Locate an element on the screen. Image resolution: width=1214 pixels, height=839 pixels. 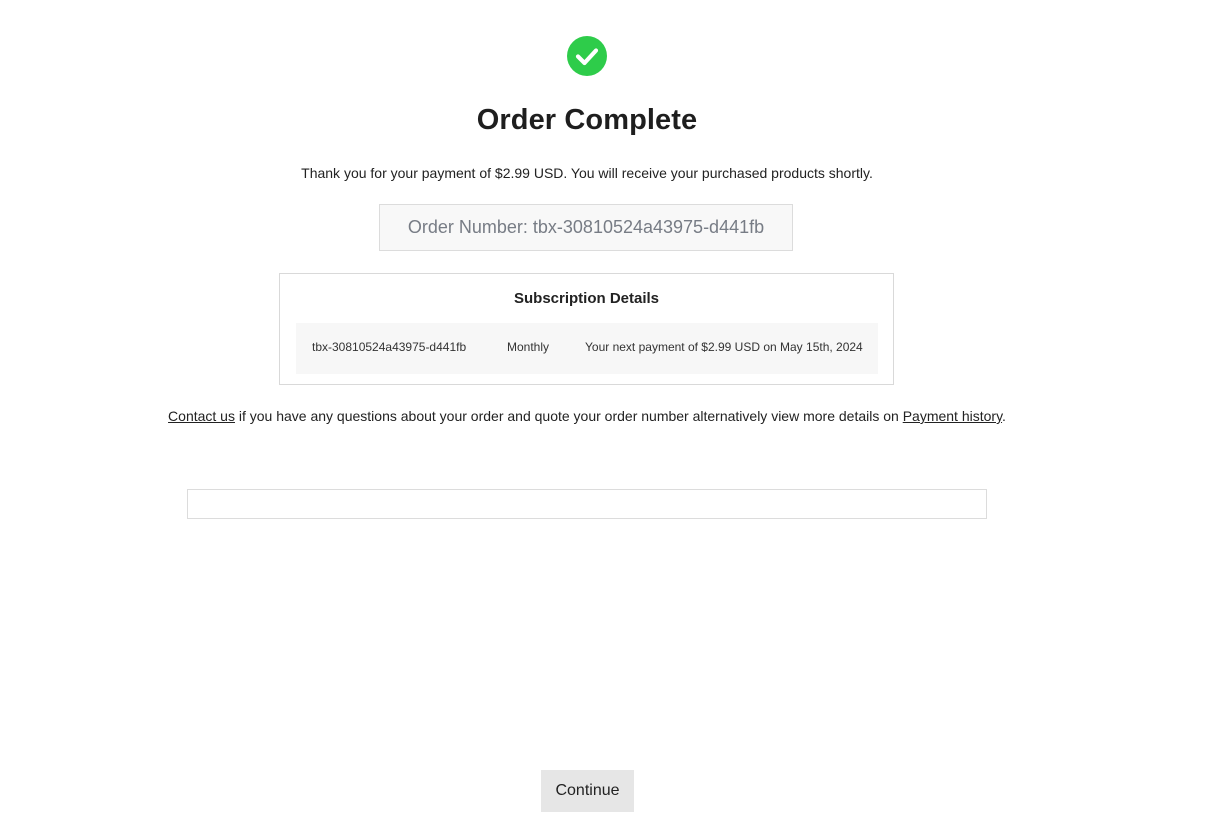
page-title: Order Complete is located at coordinates (587, 120).